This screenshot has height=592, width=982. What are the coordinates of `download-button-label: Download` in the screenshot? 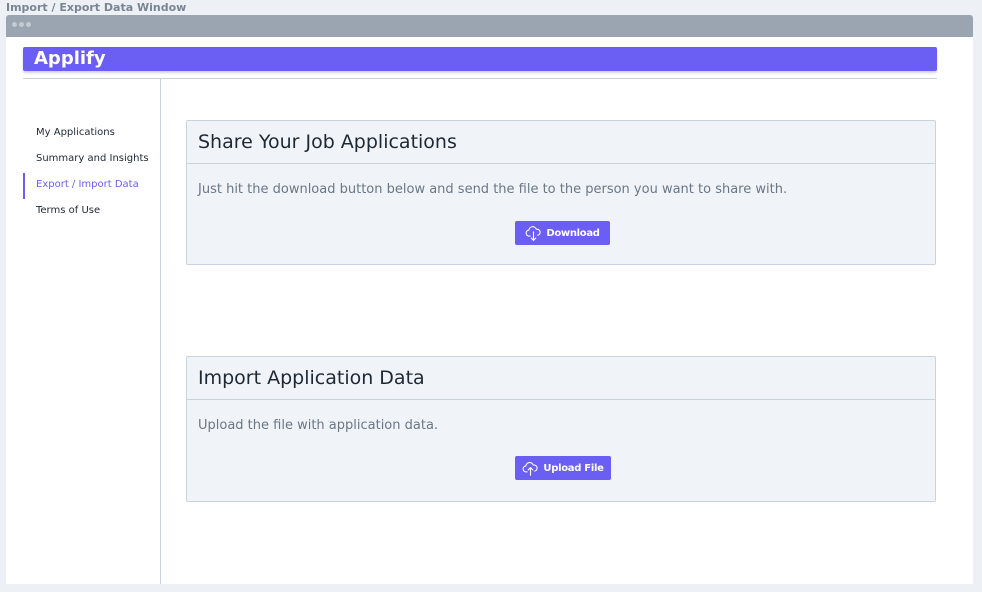 It's located at (573, 233).